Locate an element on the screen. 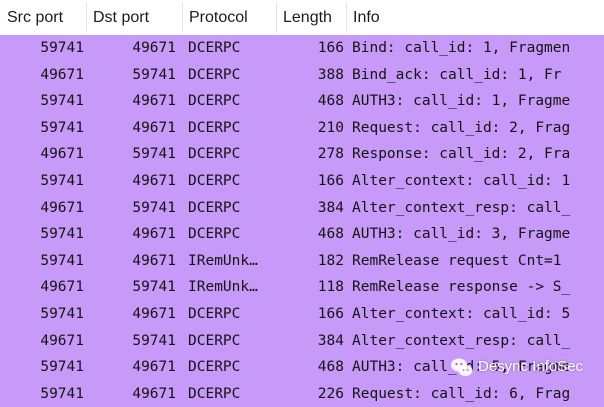 The width and height of the screenshot is (604, 407). length-cell: 278 is located at coordinates (330, 154).